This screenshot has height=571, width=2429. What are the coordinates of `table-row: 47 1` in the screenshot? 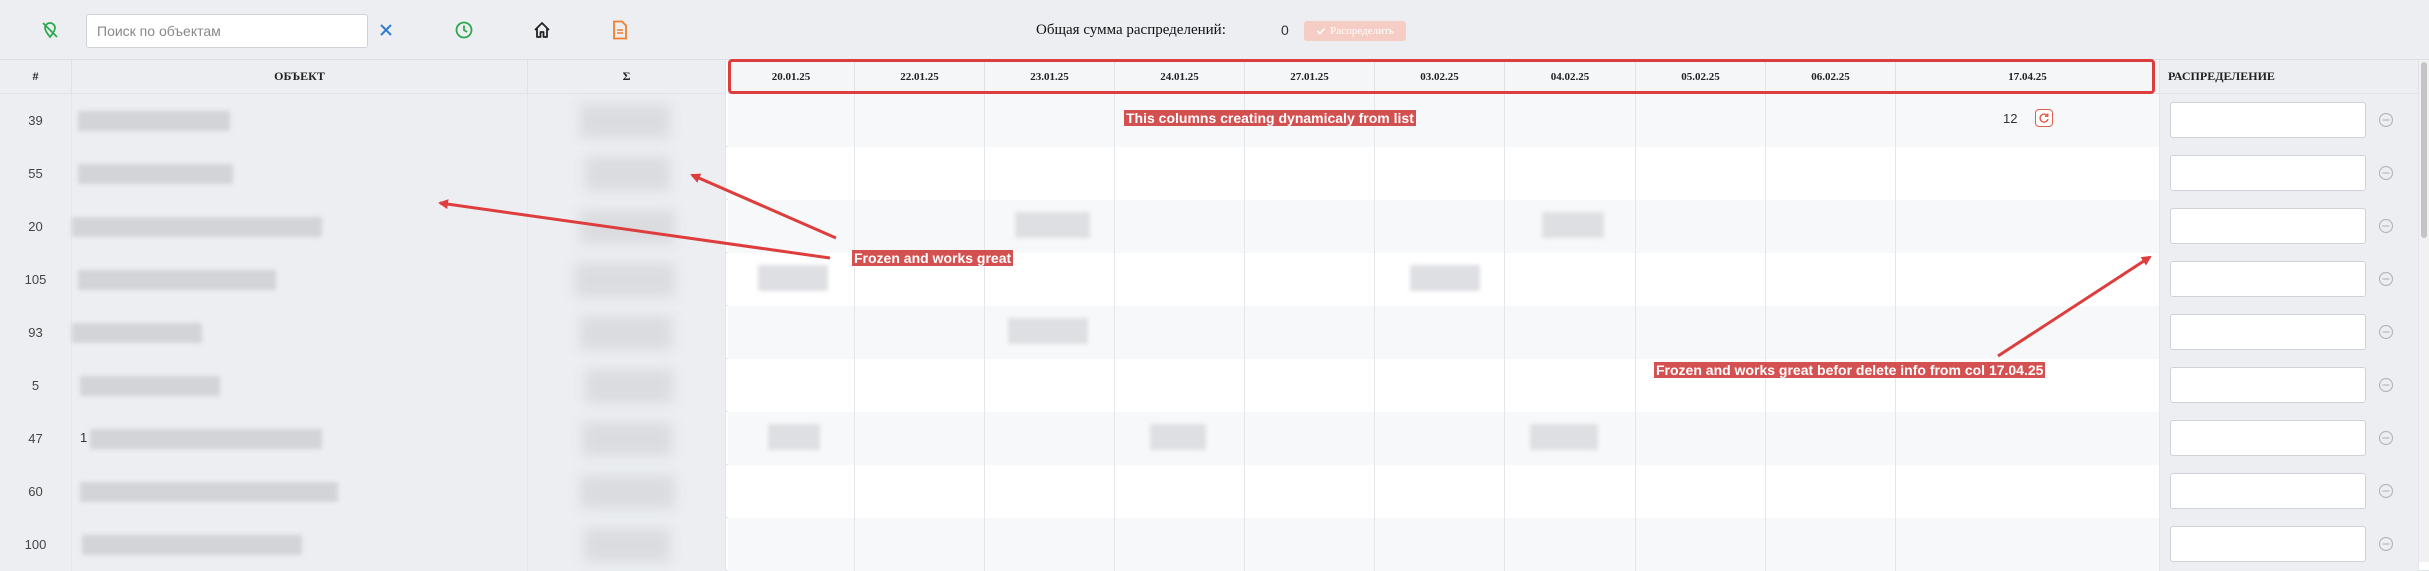 It's located at (1214, 438).